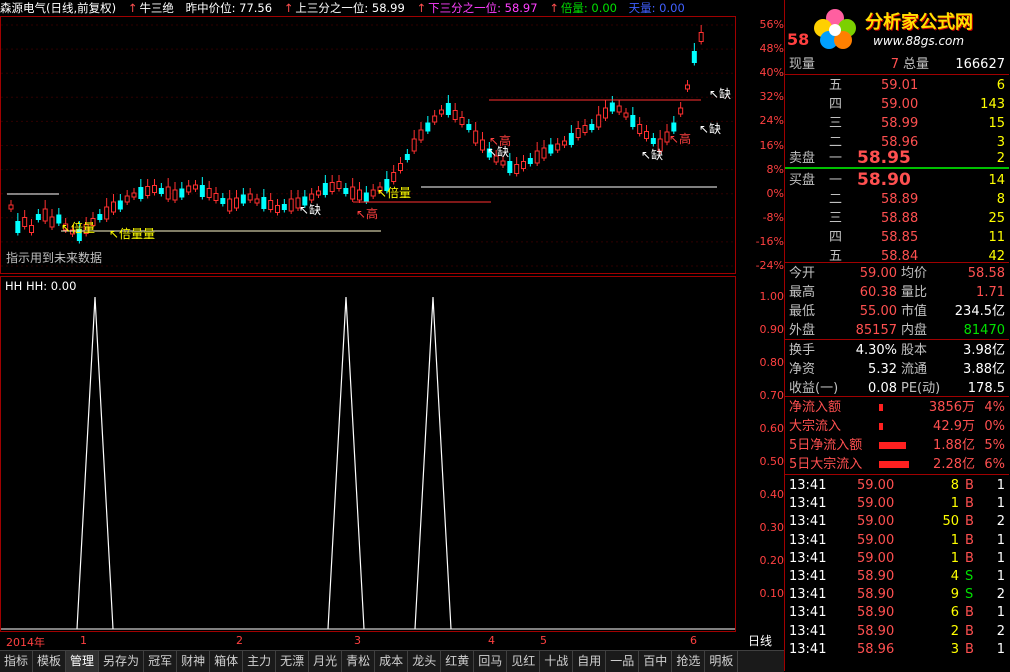 The height and width of the screenshot is (672, 1010). What do you see at coordinates (919, 41) in the screenshot?
I see `logo-url: www.88gs.com` at bounding box center [919, 41].